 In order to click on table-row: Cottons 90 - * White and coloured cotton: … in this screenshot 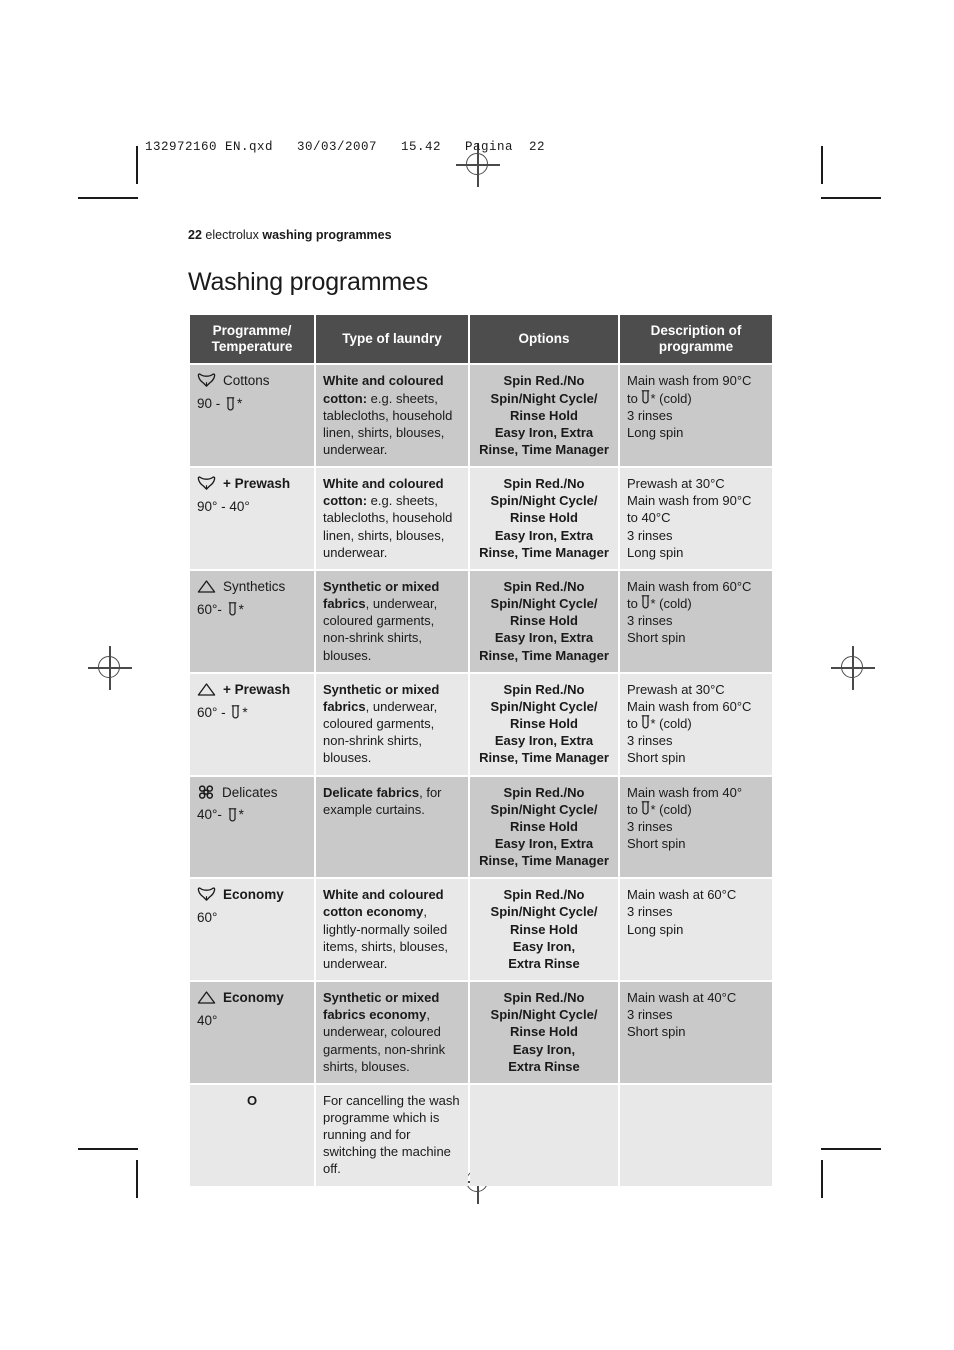, I will do `click(481, 416)`.